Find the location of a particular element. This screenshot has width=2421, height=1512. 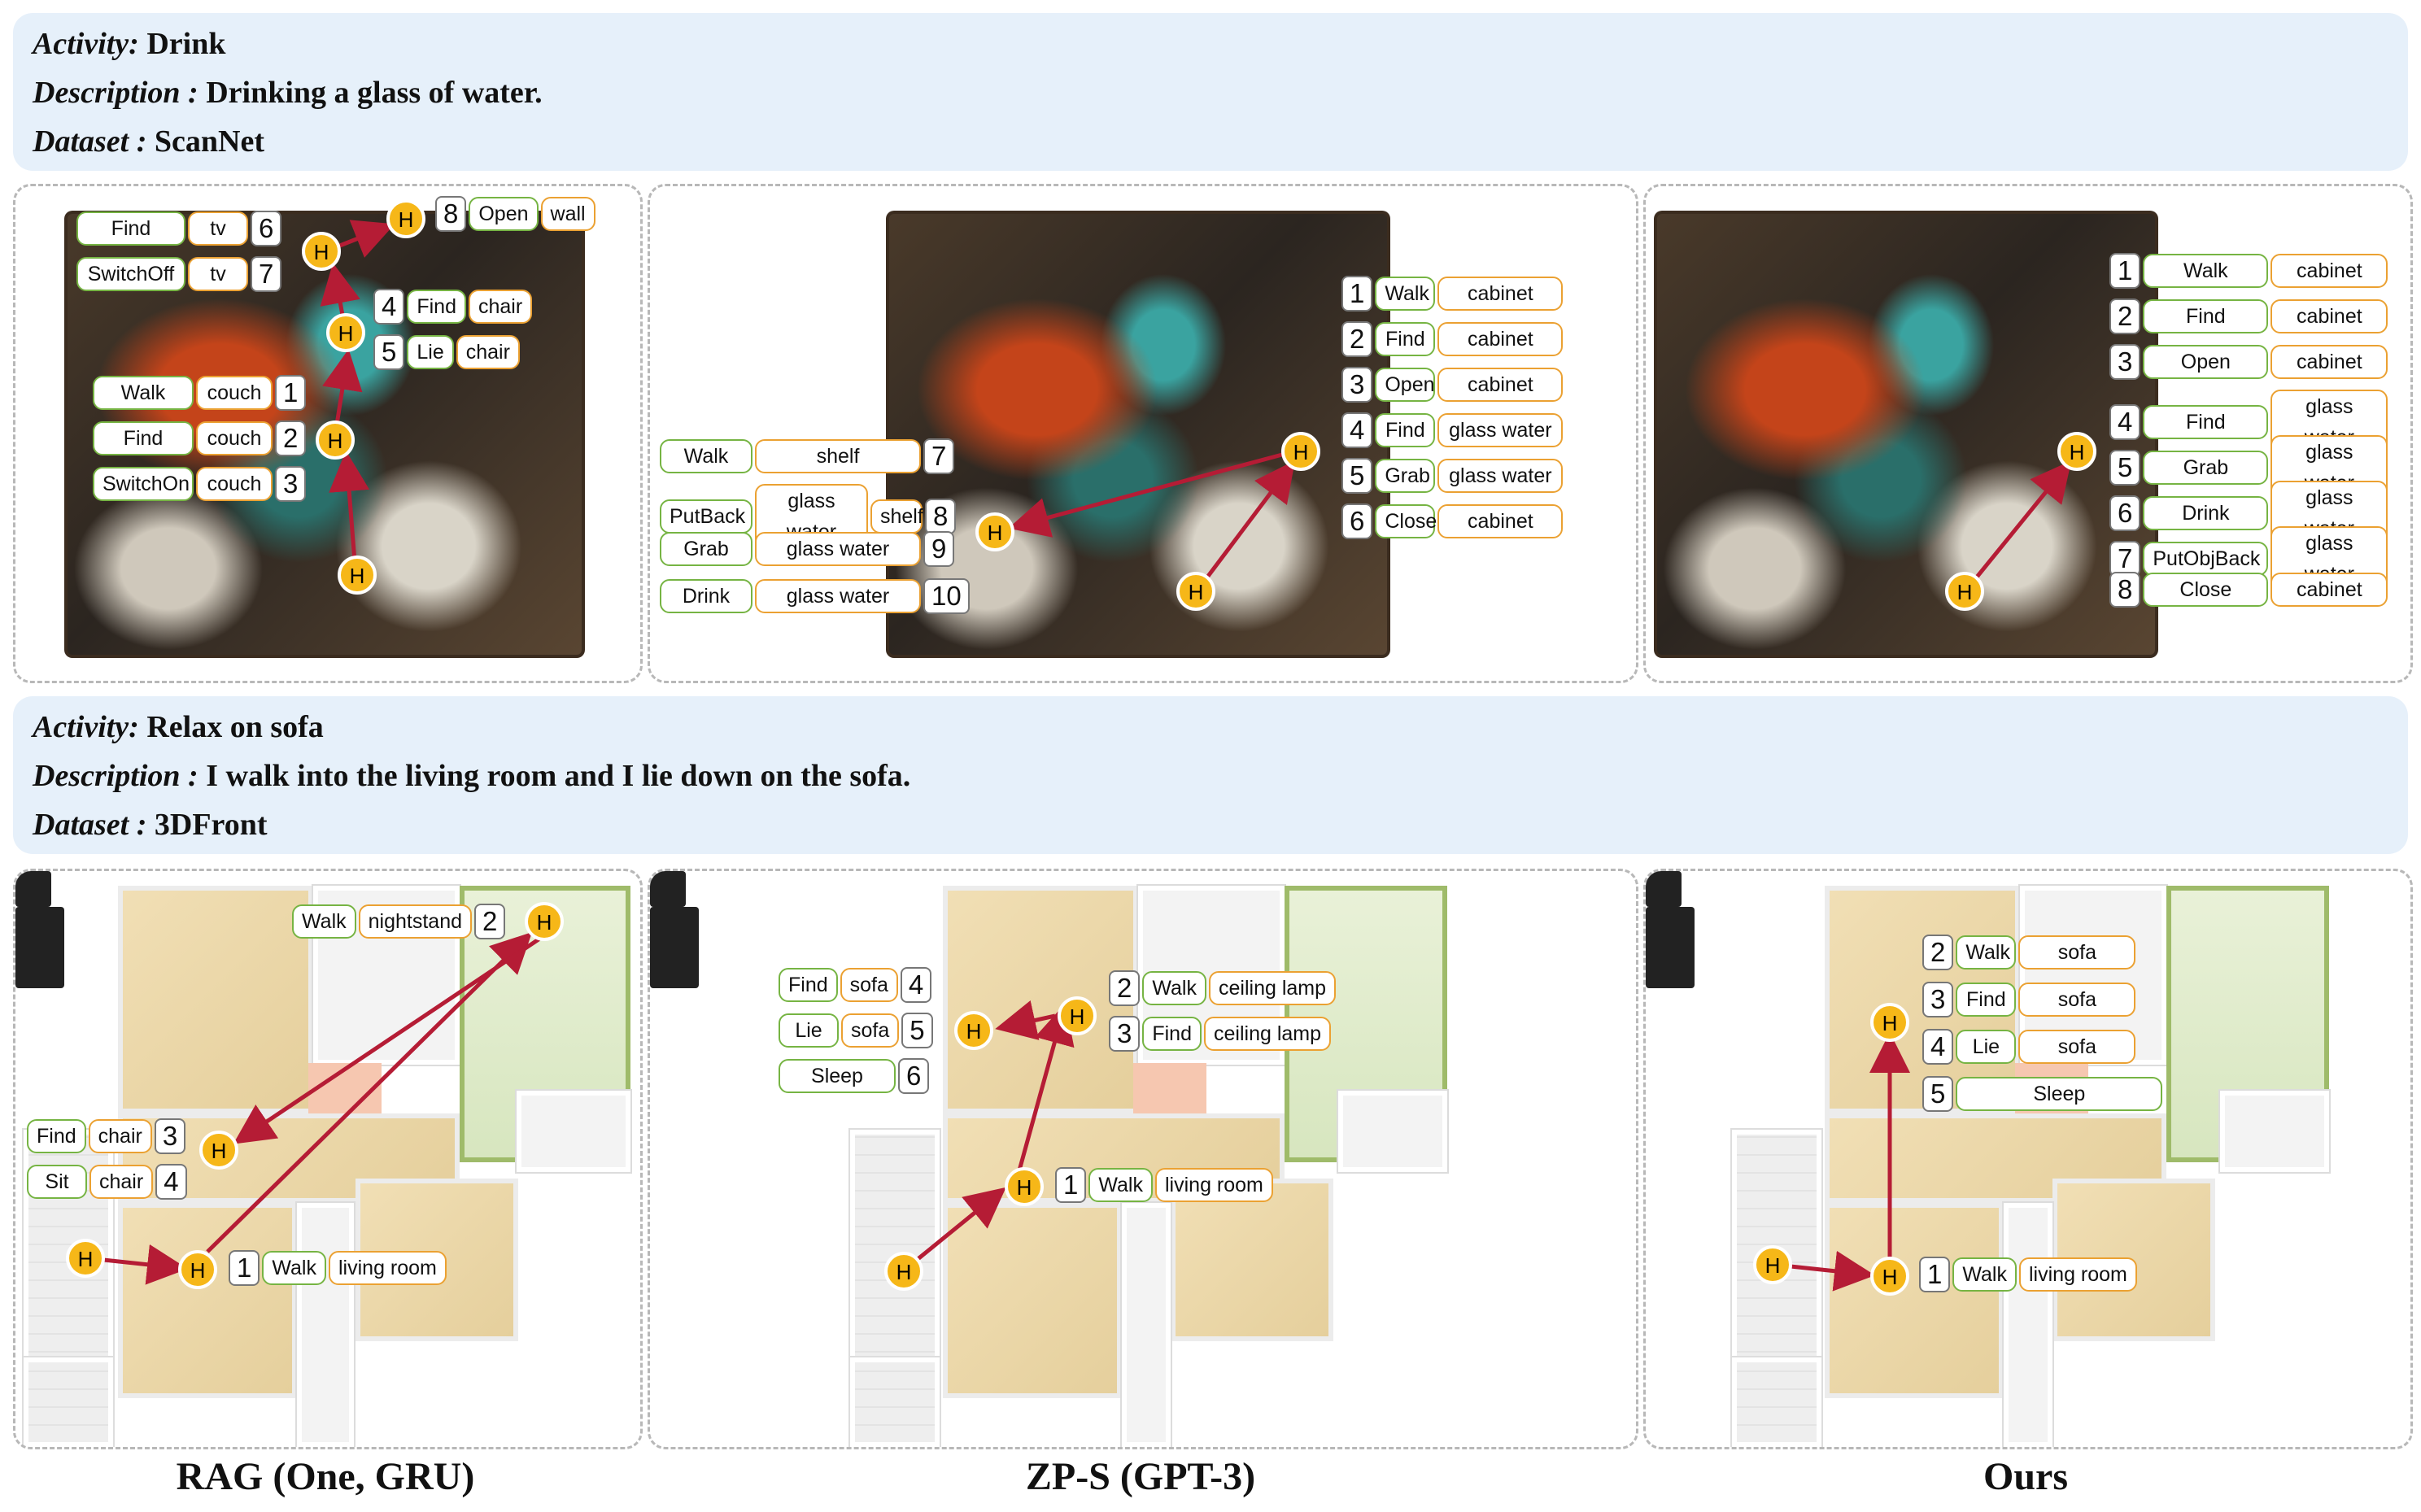

step-label: Find couch 2 is located at coordinates (200, 438).